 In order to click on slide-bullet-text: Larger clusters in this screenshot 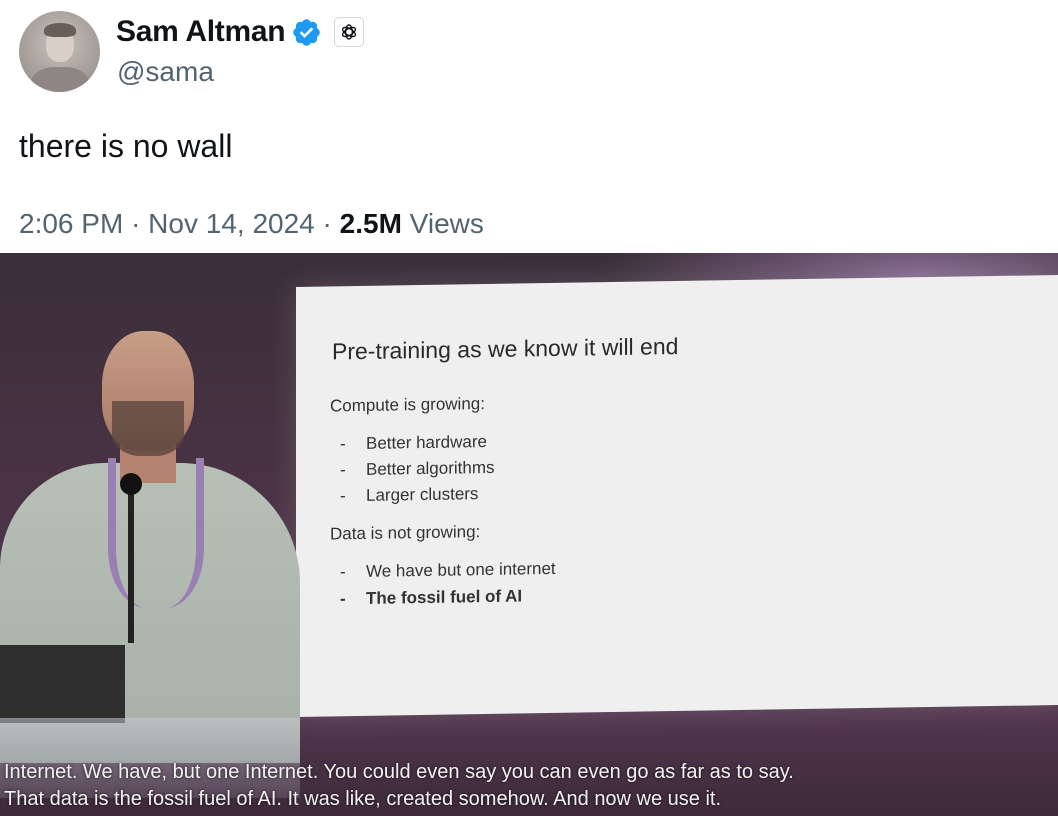, I will do `click(422, 494)`.